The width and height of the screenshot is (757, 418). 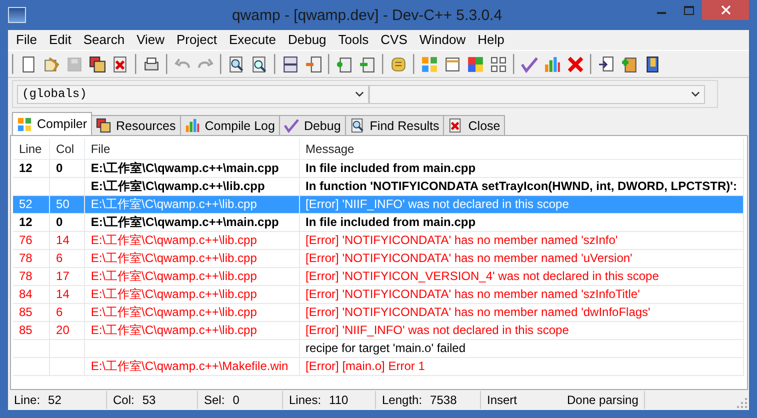 What do you see at coordinates (25, 240) in the screenshot?
I see `table-cell: 76` at bounding box center [25, 240].